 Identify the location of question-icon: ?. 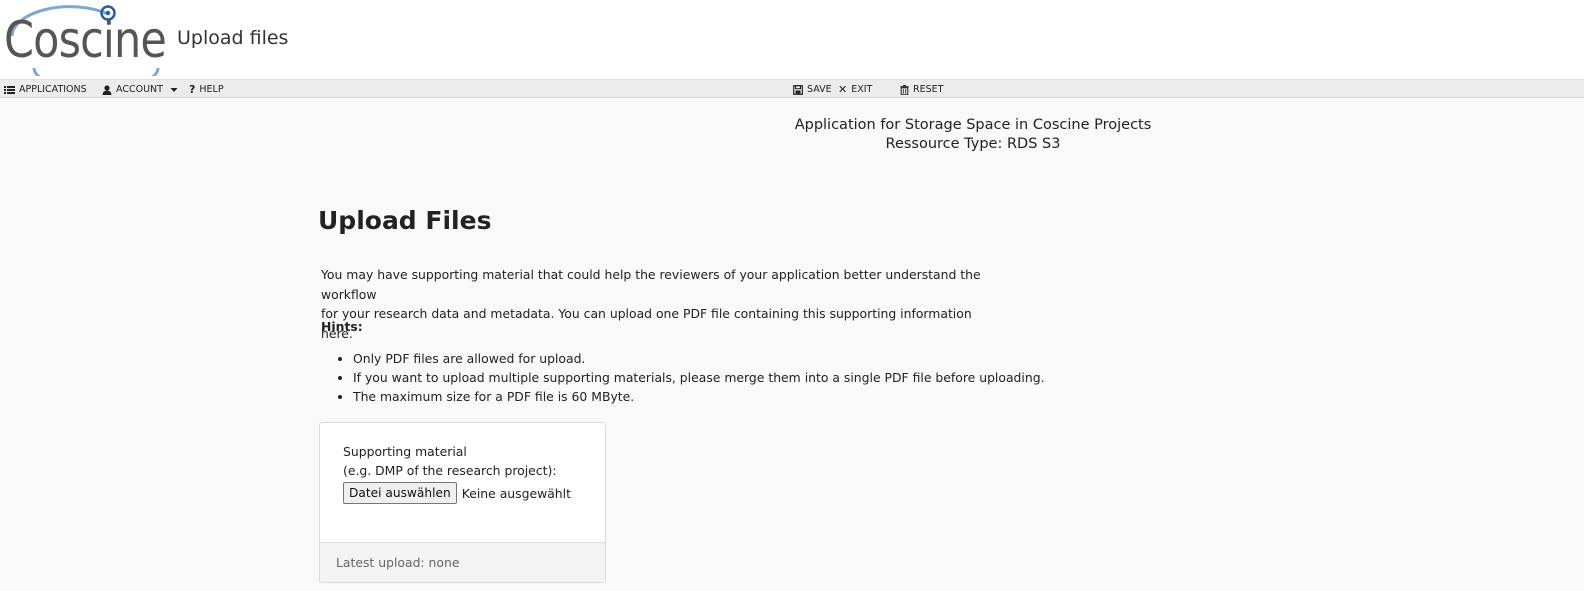
(192, 89).